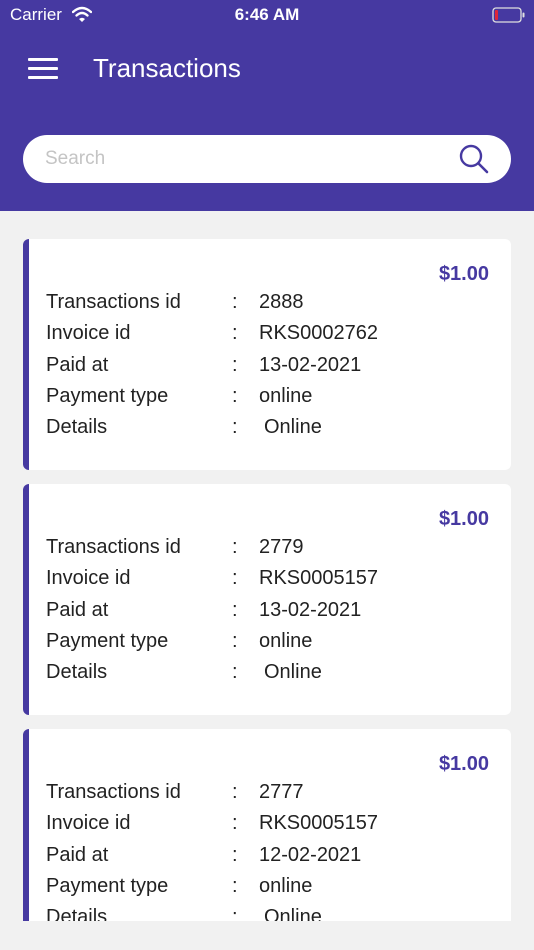 Image resolution: width=534 pixels, height=950 pixels. Describe the element at coordinates (43, 68) in the screenshot. I see `menu-icon` at that location.